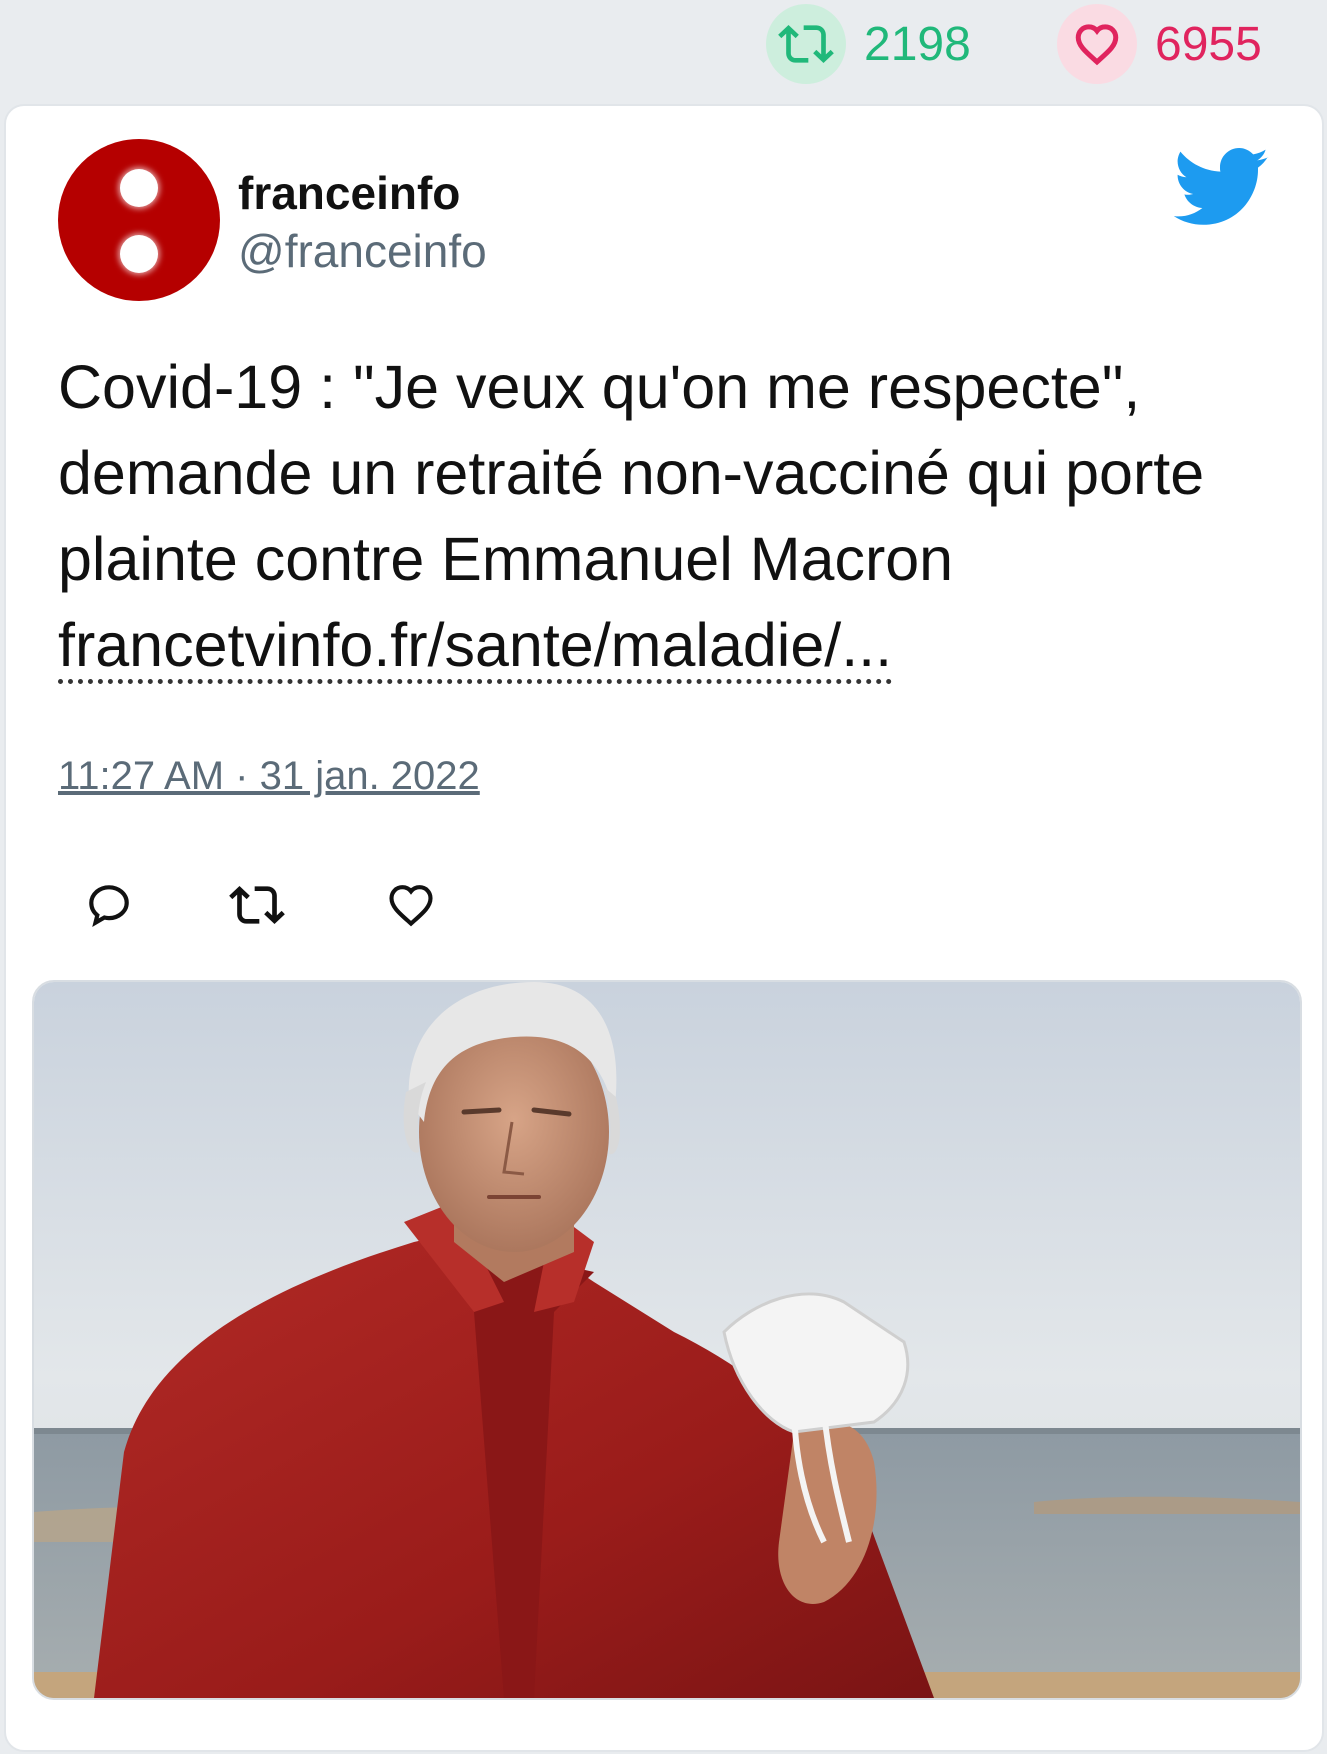 The height and width of the screenshot is (1754, 1327). Describe the element at coordinates (1221, 190) in the screenshot. I see `twitter-bird-icon` at that location.